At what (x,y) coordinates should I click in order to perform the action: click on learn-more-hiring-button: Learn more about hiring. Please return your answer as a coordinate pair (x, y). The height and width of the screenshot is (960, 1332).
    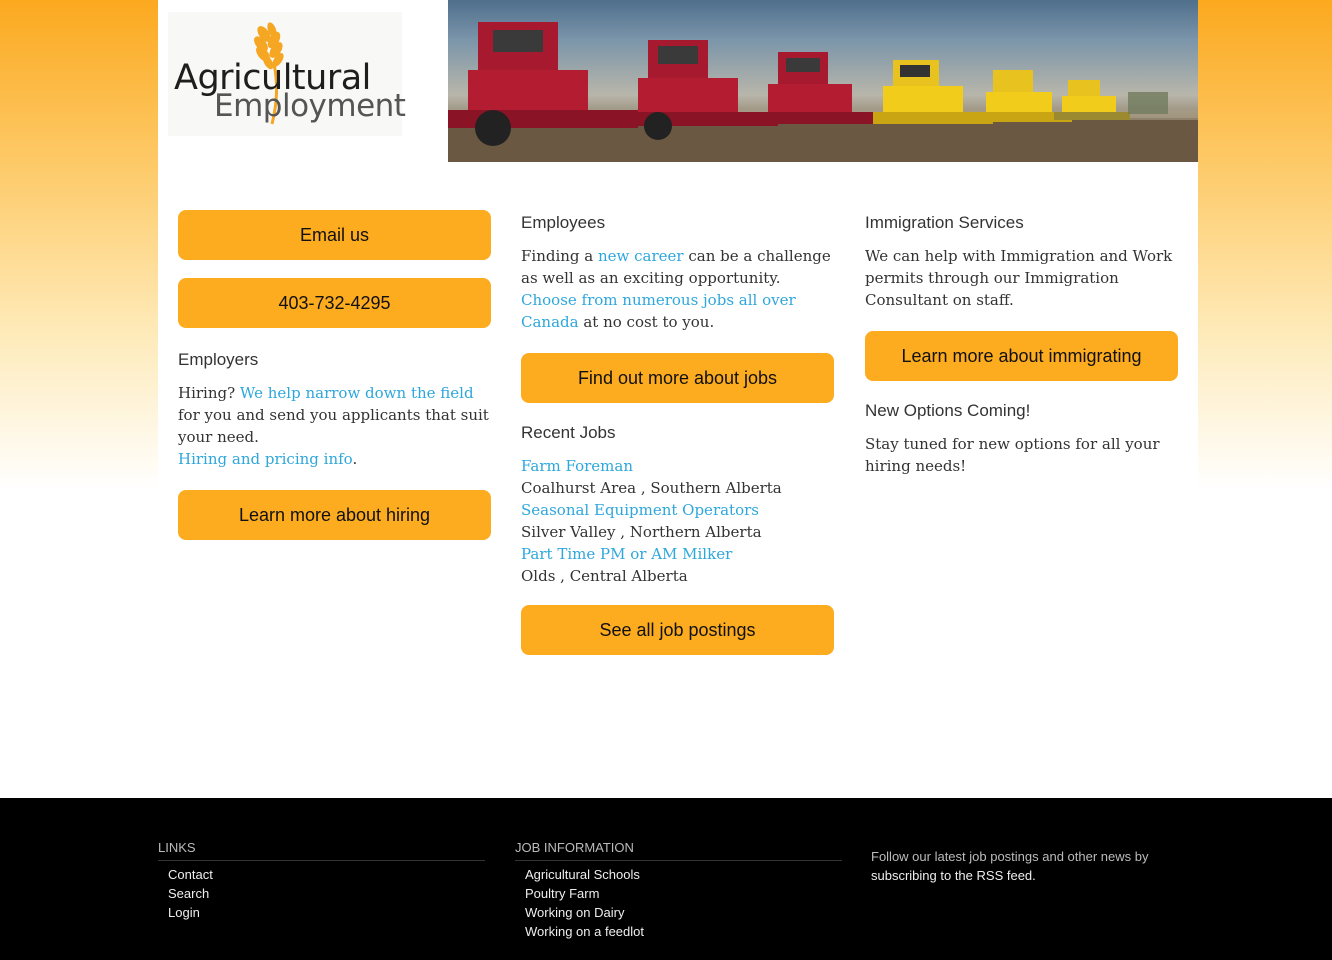
    Looking at the image, I should click on (334, 515).